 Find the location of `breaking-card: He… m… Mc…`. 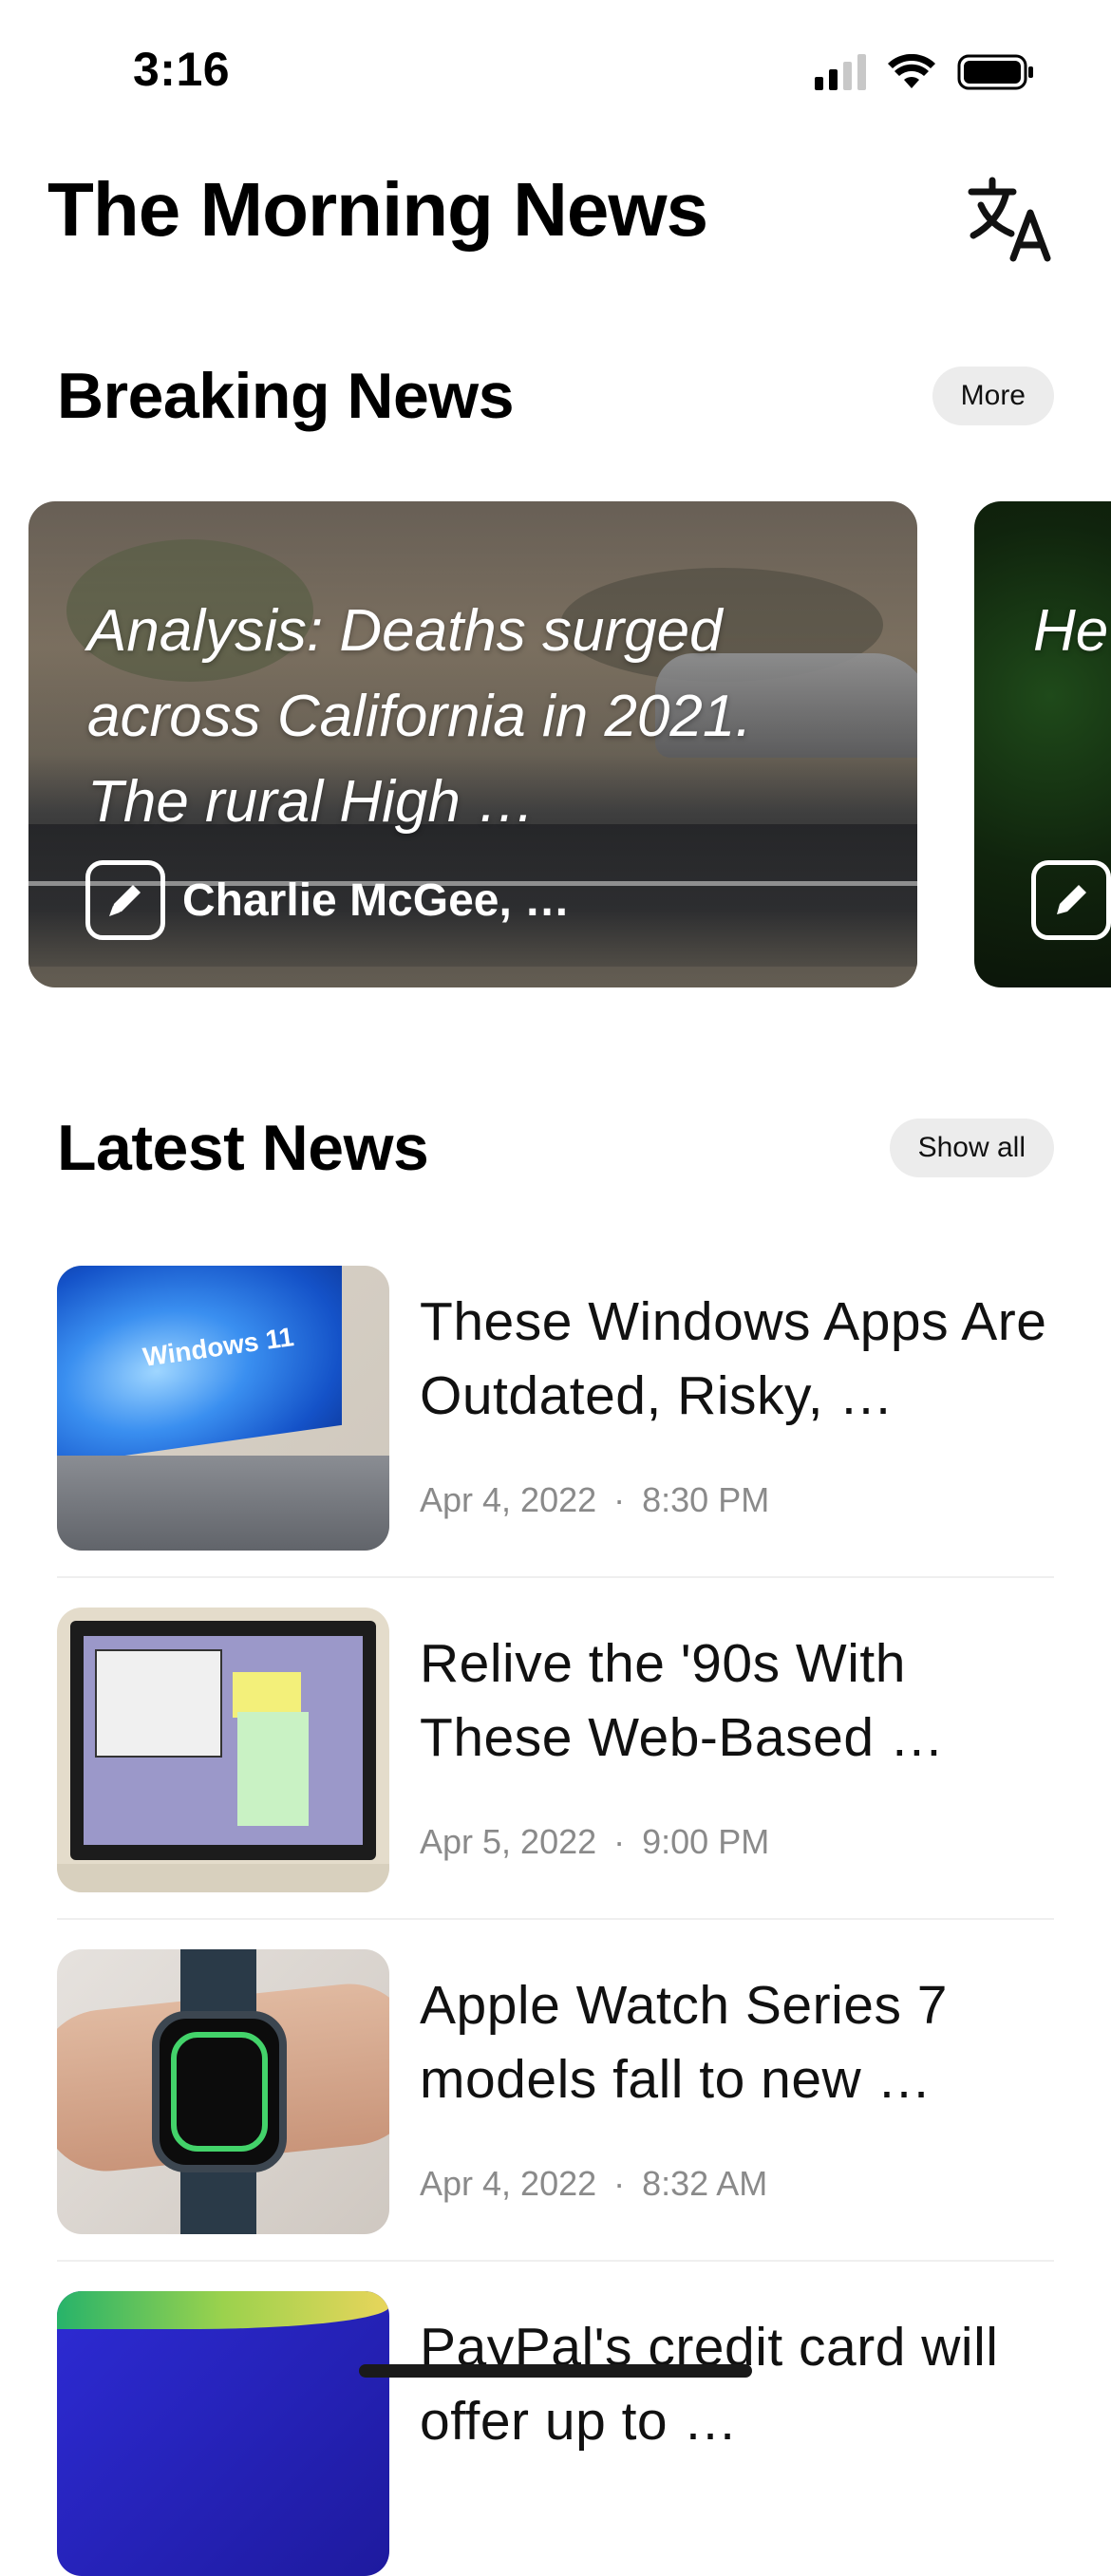

breaking-card: He… m… Mc… is located at coordinates (1042, 744).